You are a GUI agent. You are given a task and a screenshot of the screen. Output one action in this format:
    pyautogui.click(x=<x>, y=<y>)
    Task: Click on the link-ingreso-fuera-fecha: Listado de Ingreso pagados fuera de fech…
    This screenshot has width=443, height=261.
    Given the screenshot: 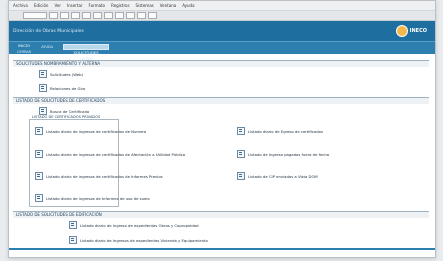 What is the action you would take?
    pyautogui.click(x=283, y=154)
    